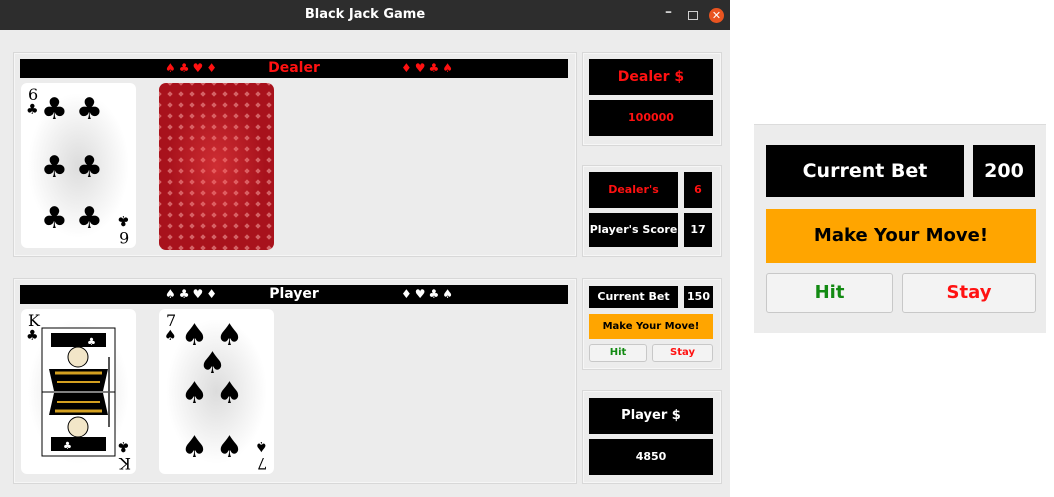 The width and height of the screenshot is (1054, 497). Describe the element at coordinates (429, 294) in the screenshot. I see `player-banner-suits-right: ♦♥♣♠` at that location.